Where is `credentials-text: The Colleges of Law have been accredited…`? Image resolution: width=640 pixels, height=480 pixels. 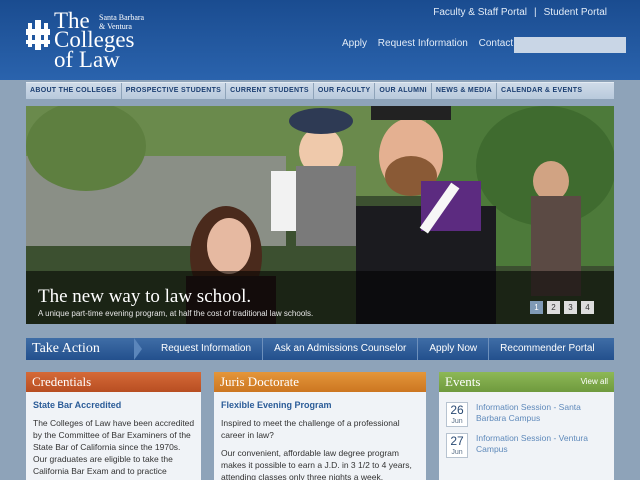 credentials-text: The Colleges of Law have been accredited… is located at coordinates (114, 447).